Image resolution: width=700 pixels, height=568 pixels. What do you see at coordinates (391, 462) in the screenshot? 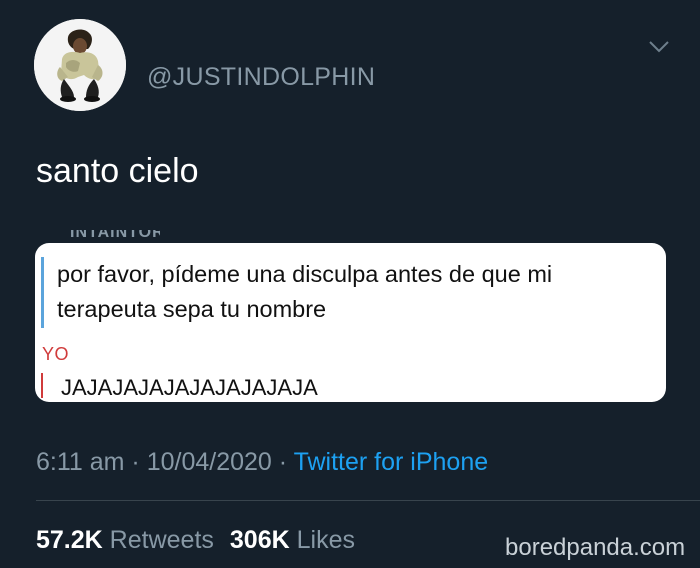
I see `tweet-source-link: Twitter for iPhone` at bounding box center [391, 462].